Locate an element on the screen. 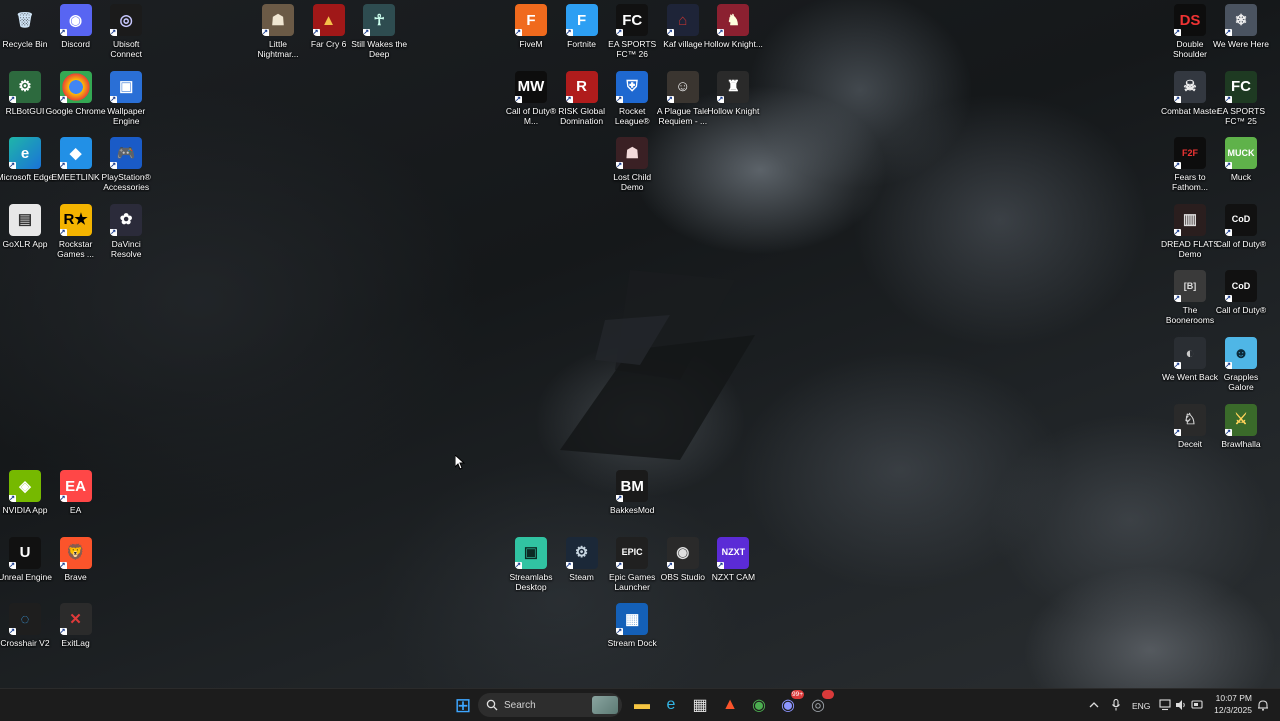 Image resolution: width=1280 pixels, height=721 pixels. desktop-icon-playstation-accessories: 🎮 ↗ PlayStation® Accessories is located at coordinates (126, 170).